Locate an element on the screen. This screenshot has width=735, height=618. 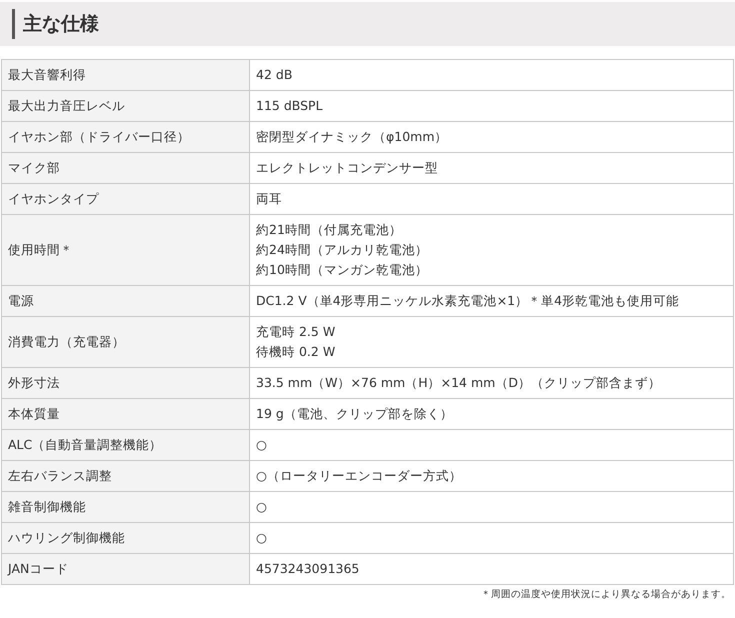
spec-label: イヤホンタイプ is located at coordinates (126, 199).